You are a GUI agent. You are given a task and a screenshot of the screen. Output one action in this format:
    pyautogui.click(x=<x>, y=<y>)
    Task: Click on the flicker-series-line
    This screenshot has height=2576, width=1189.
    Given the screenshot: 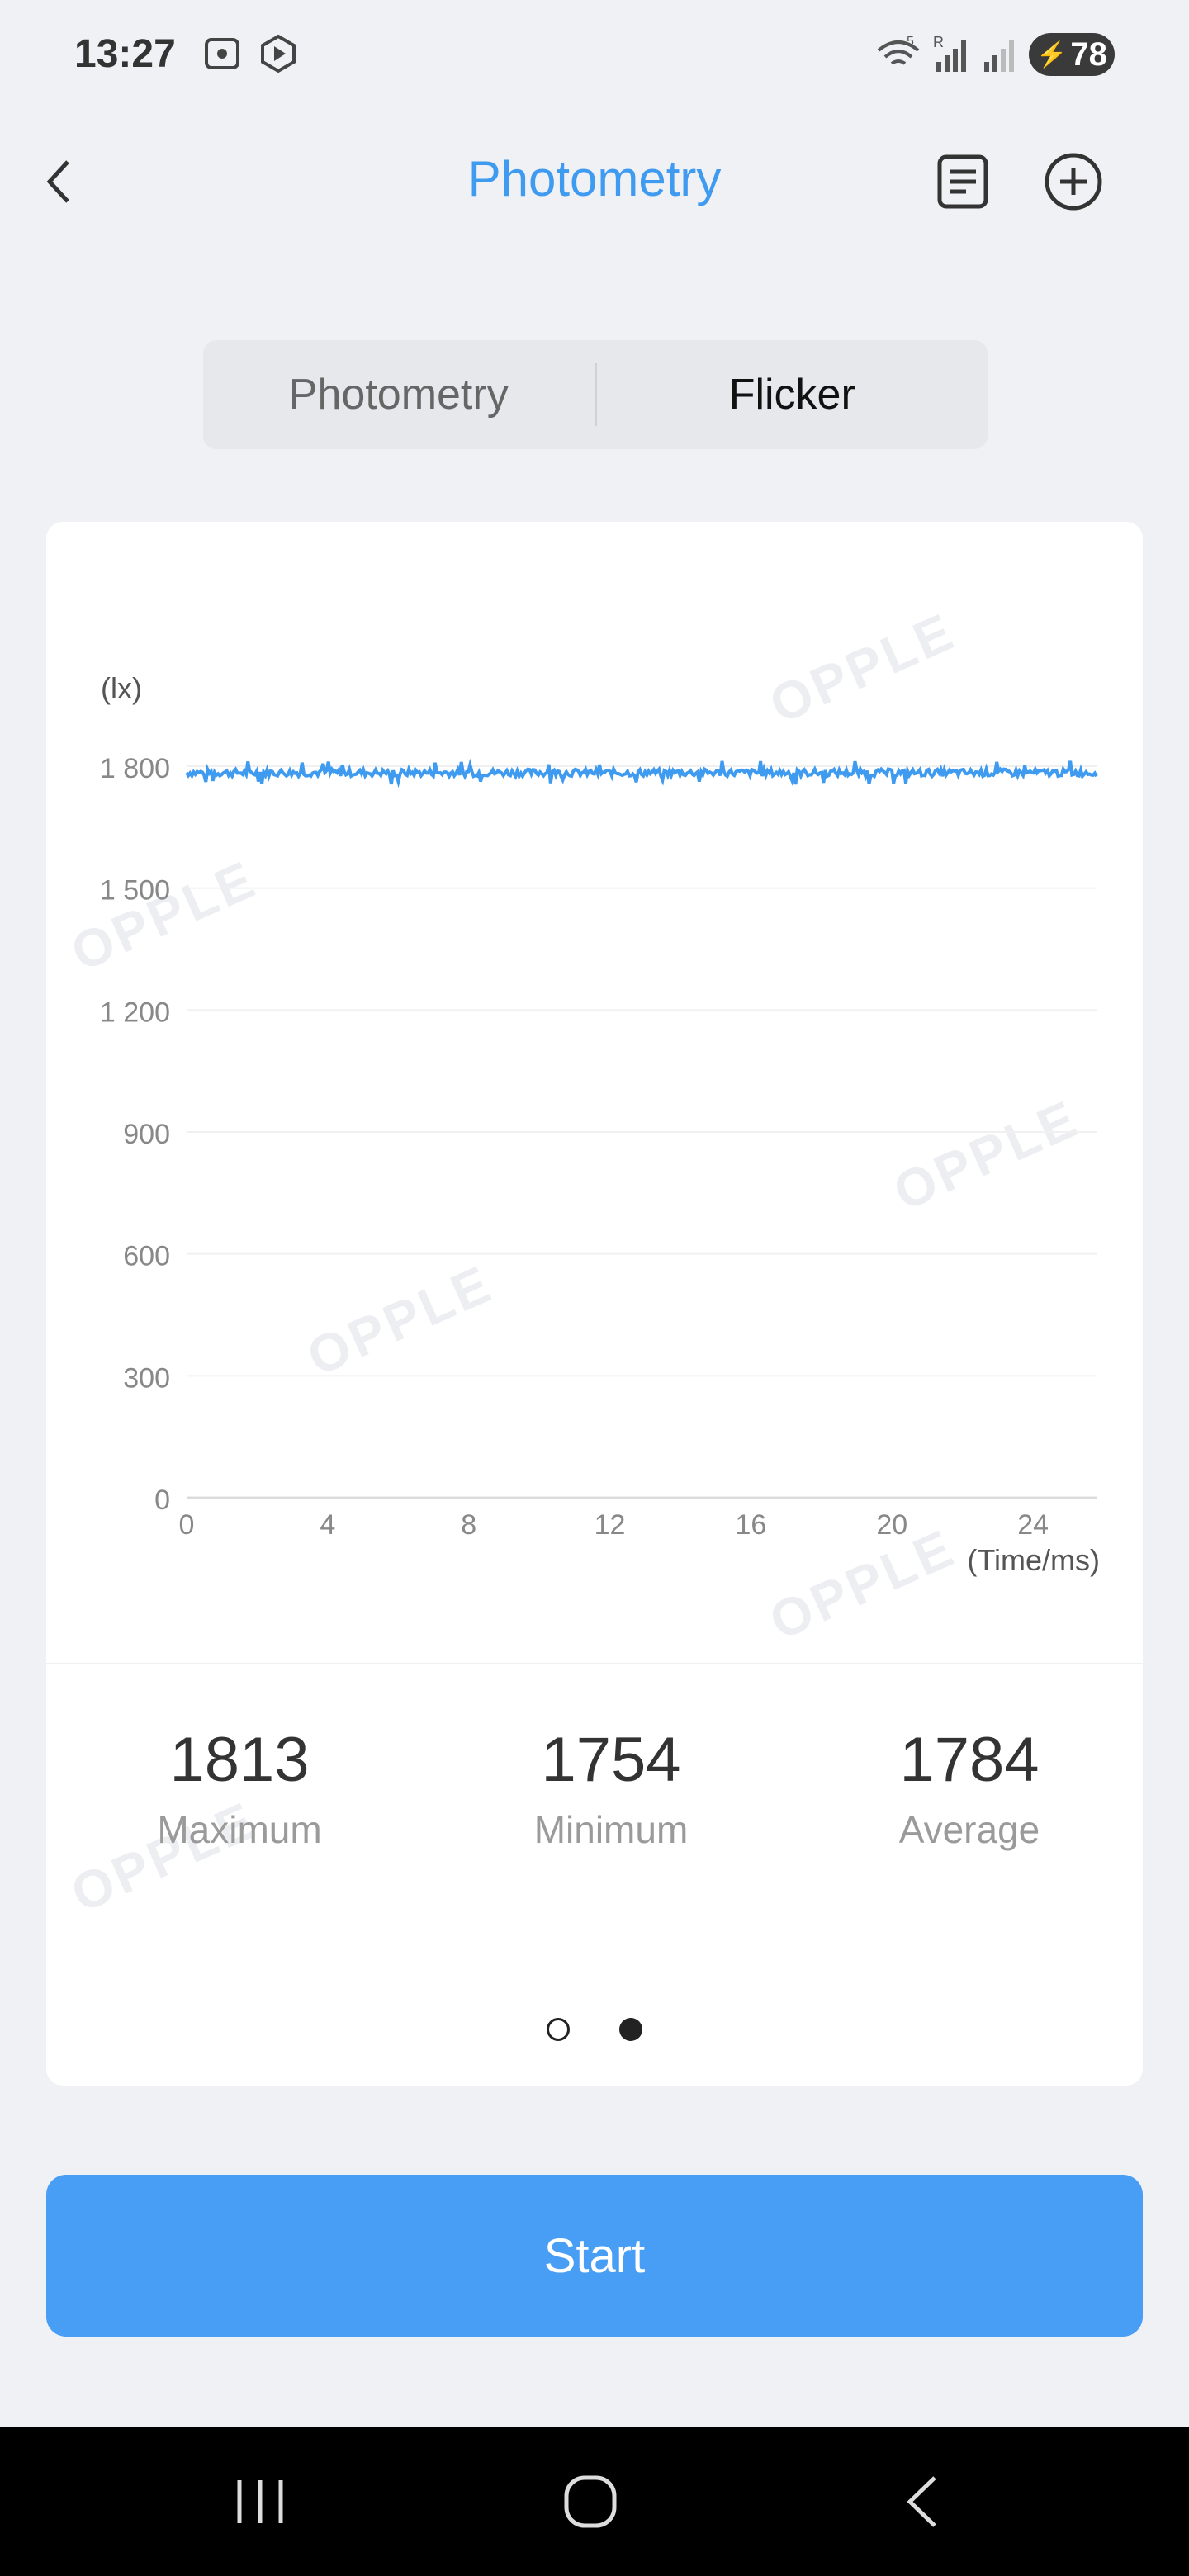 What is the action you would take?
    pyautogui.click(x=641, y=773)
    